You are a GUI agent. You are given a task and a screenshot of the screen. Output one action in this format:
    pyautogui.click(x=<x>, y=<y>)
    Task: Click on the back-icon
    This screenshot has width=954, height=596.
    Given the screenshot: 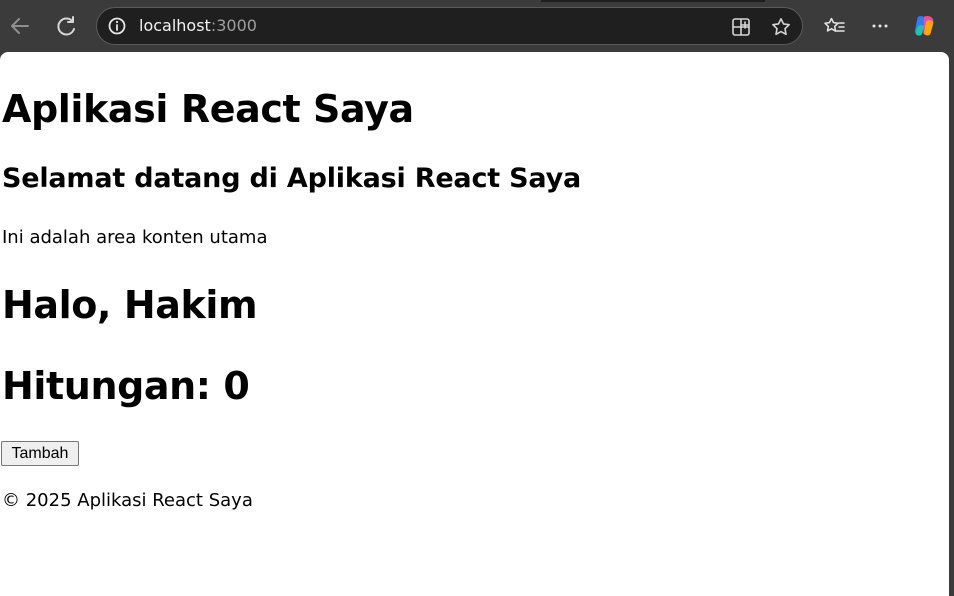 What is the action you would take?
    pyautogui.click(x=20, y=26)
    